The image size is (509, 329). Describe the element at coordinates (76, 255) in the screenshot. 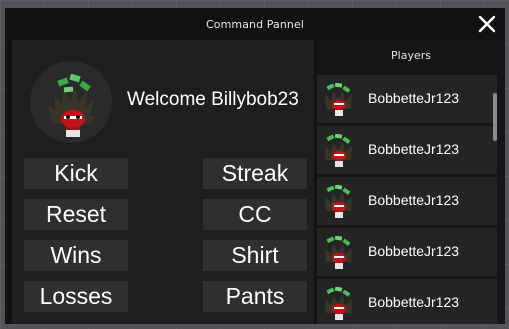

I see `wins-button: Wins` at that location.